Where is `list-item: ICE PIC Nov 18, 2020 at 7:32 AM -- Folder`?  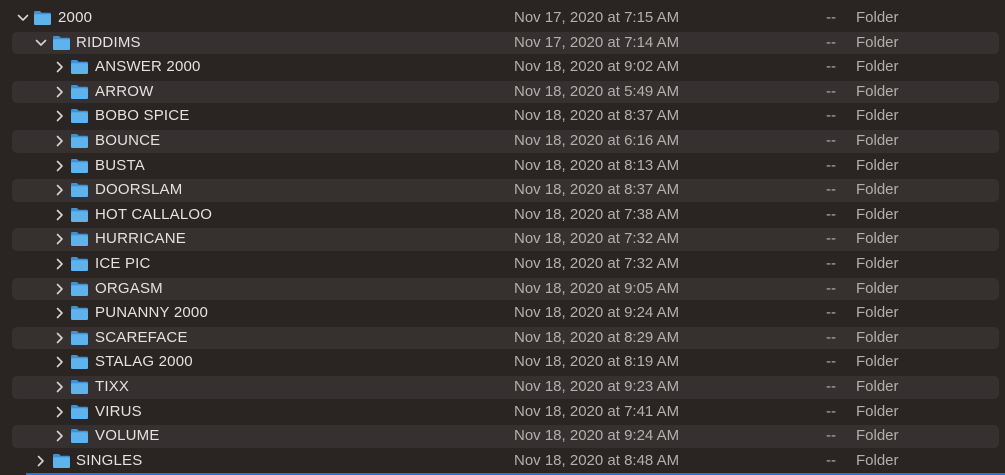 list-item: ICE PIC Nov 18, 2020 at 7:32 AM -- Folder is located at coordinates (502, 264).